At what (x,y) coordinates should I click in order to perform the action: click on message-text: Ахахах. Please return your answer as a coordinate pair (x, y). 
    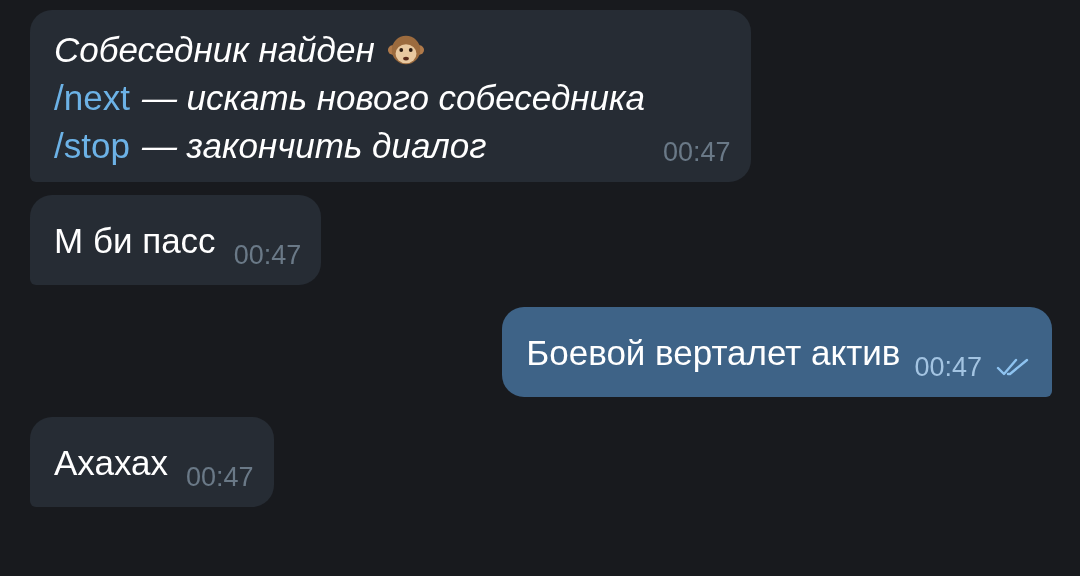
    Looking at the image, I should click on (111, 463).